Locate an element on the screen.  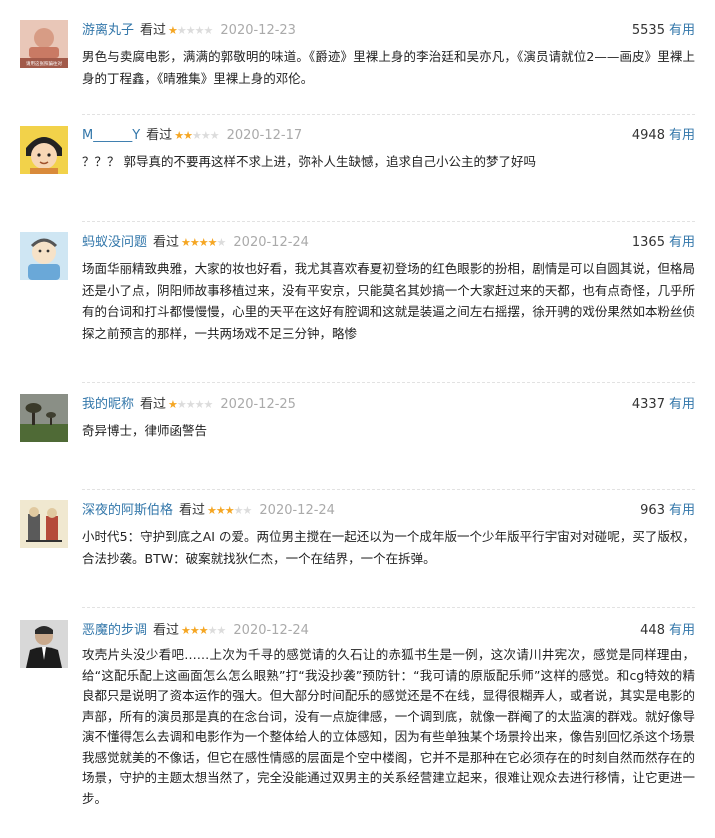
review-meta: 蚂蚁没问题 看过 ★★★★★ 2020-12-24 1365 有用 is located at coordinates (388, 243).